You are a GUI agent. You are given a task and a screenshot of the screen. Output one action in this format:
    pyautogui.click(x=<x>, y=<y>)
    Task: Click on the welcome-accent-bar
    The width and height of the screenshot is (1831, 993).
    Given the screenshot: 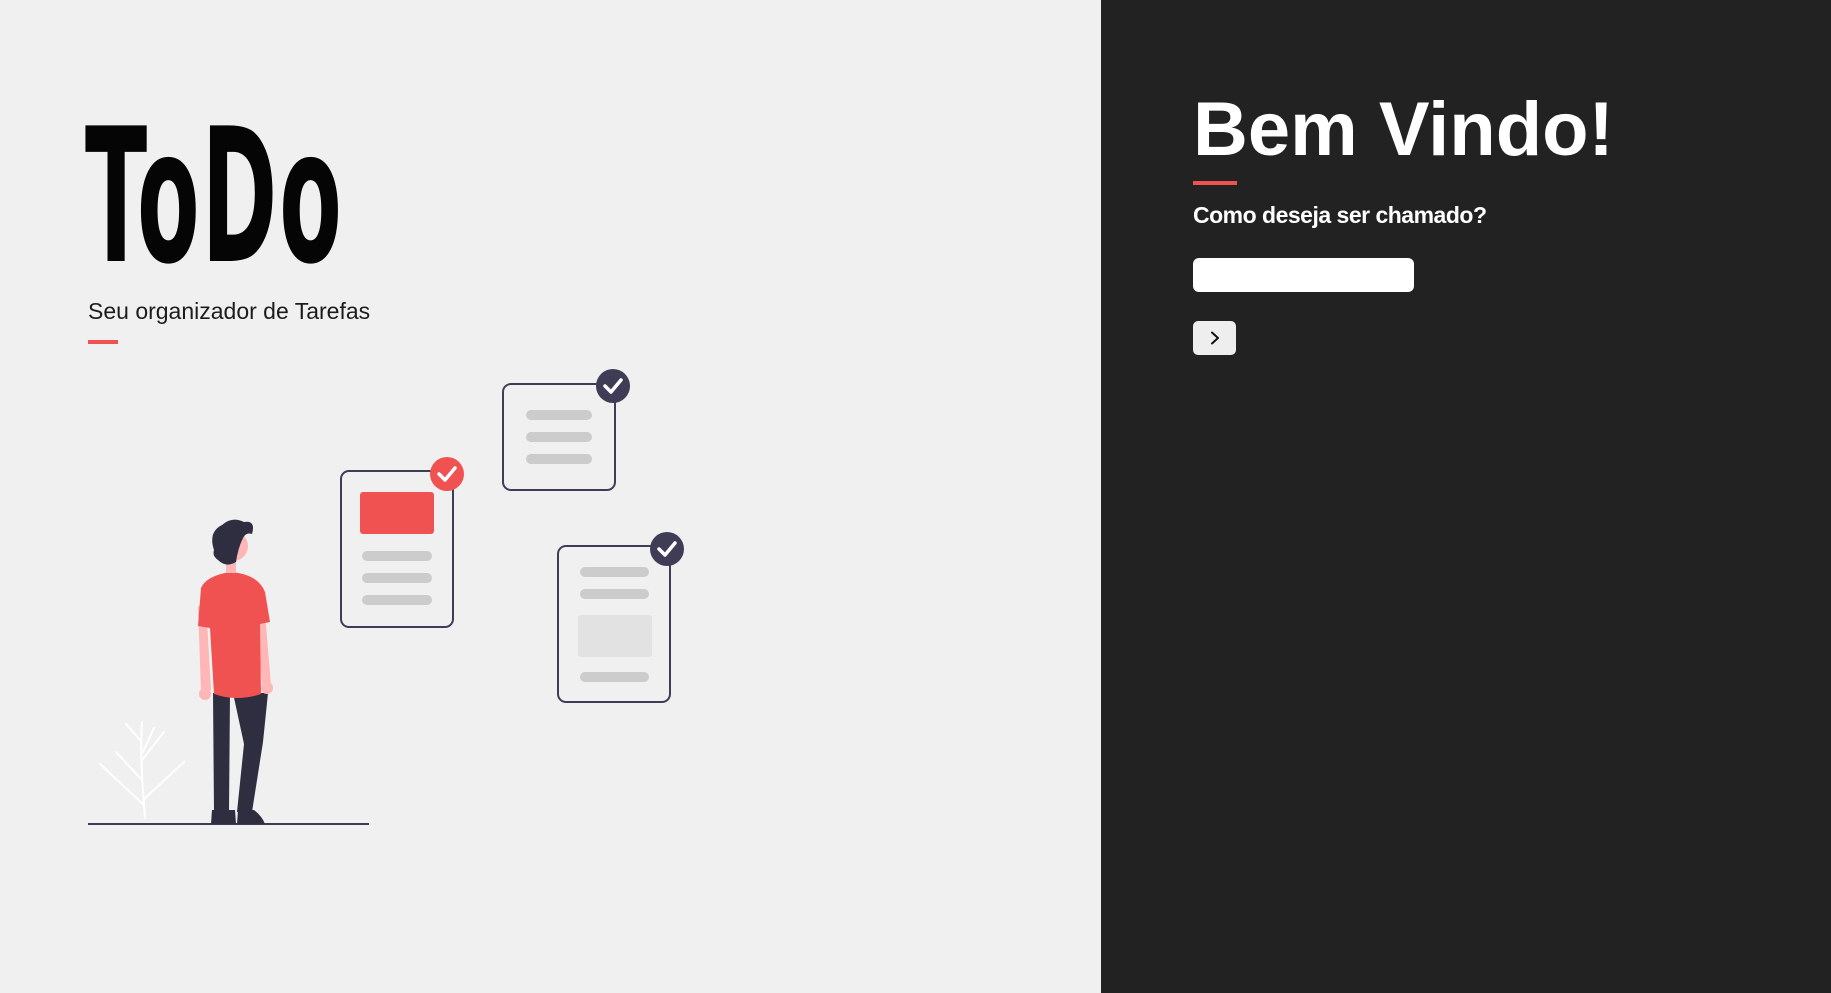 What is the action you would take?
    pyautogui.click(x=1215, y=183)
    